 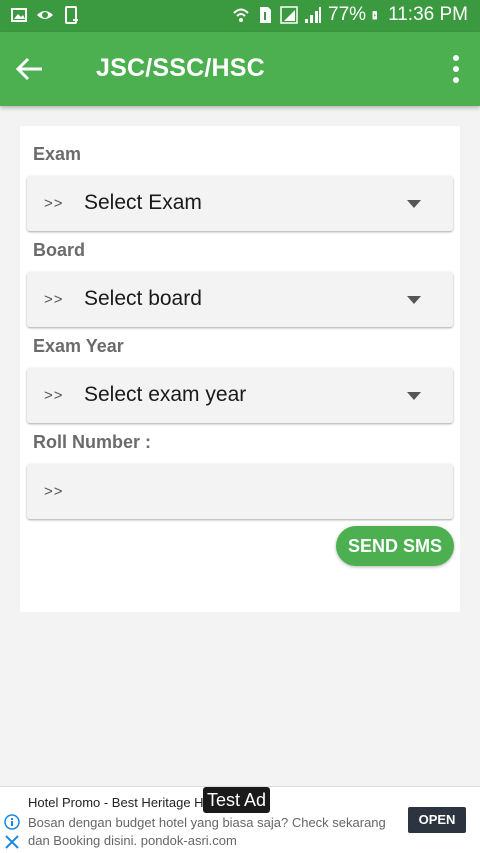 I want to click on exam-label: Exam, so click(x=57, y=154).